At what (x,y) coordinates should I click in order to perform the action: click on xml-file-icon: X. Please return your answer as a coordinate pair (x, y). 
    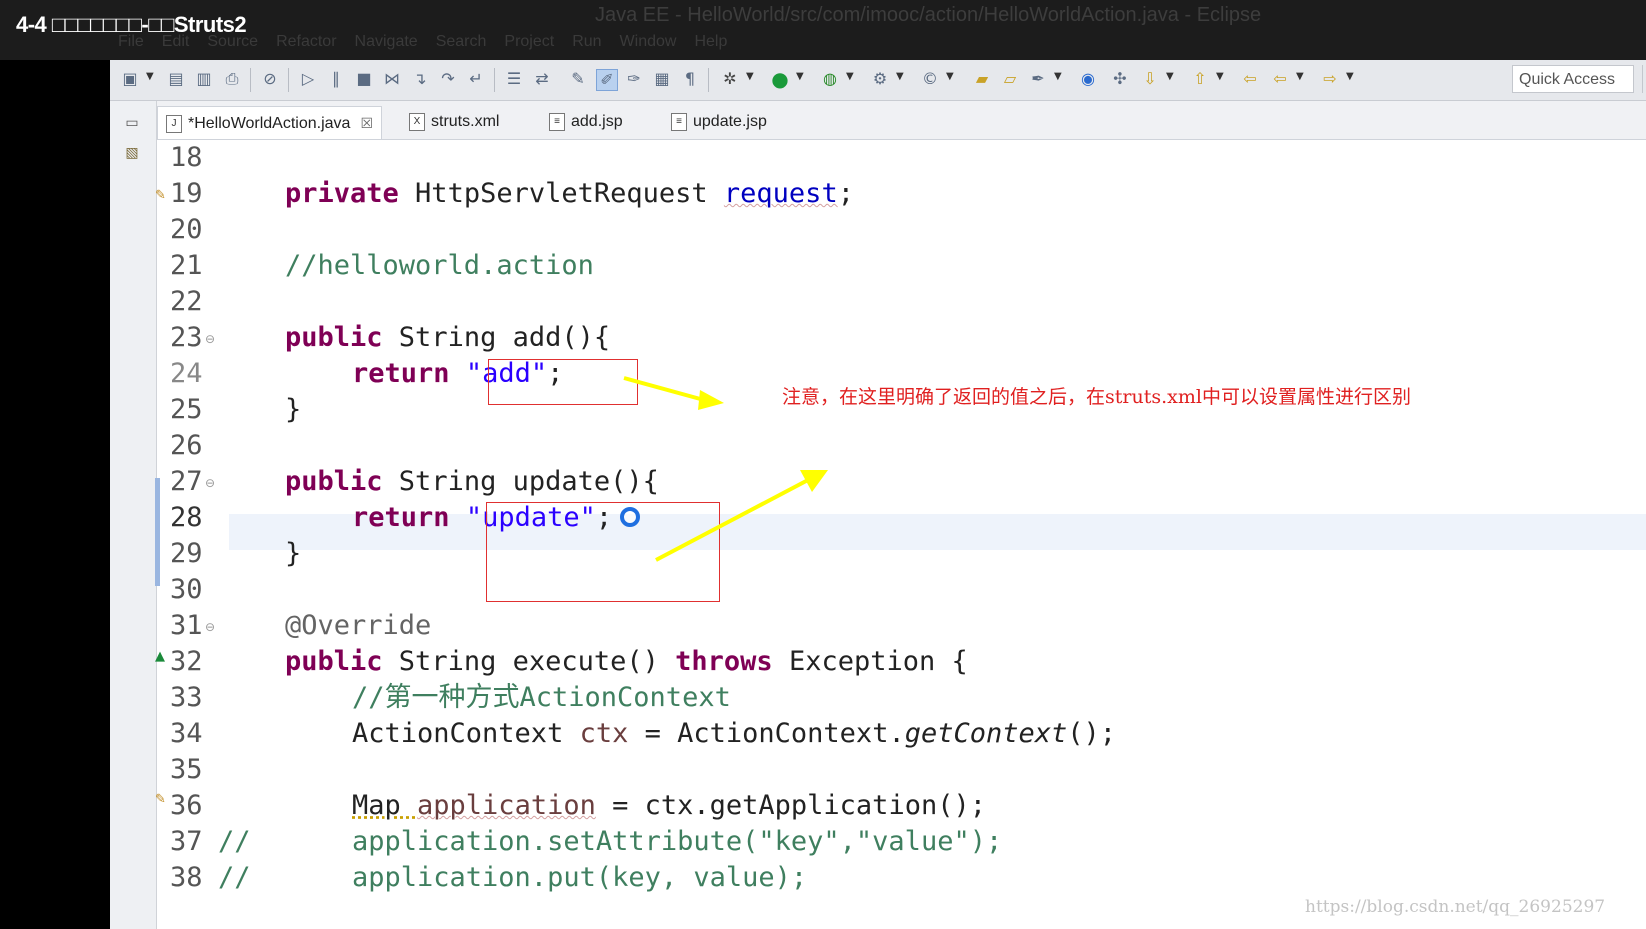
    Looking at the image, I should click on (417, 121).